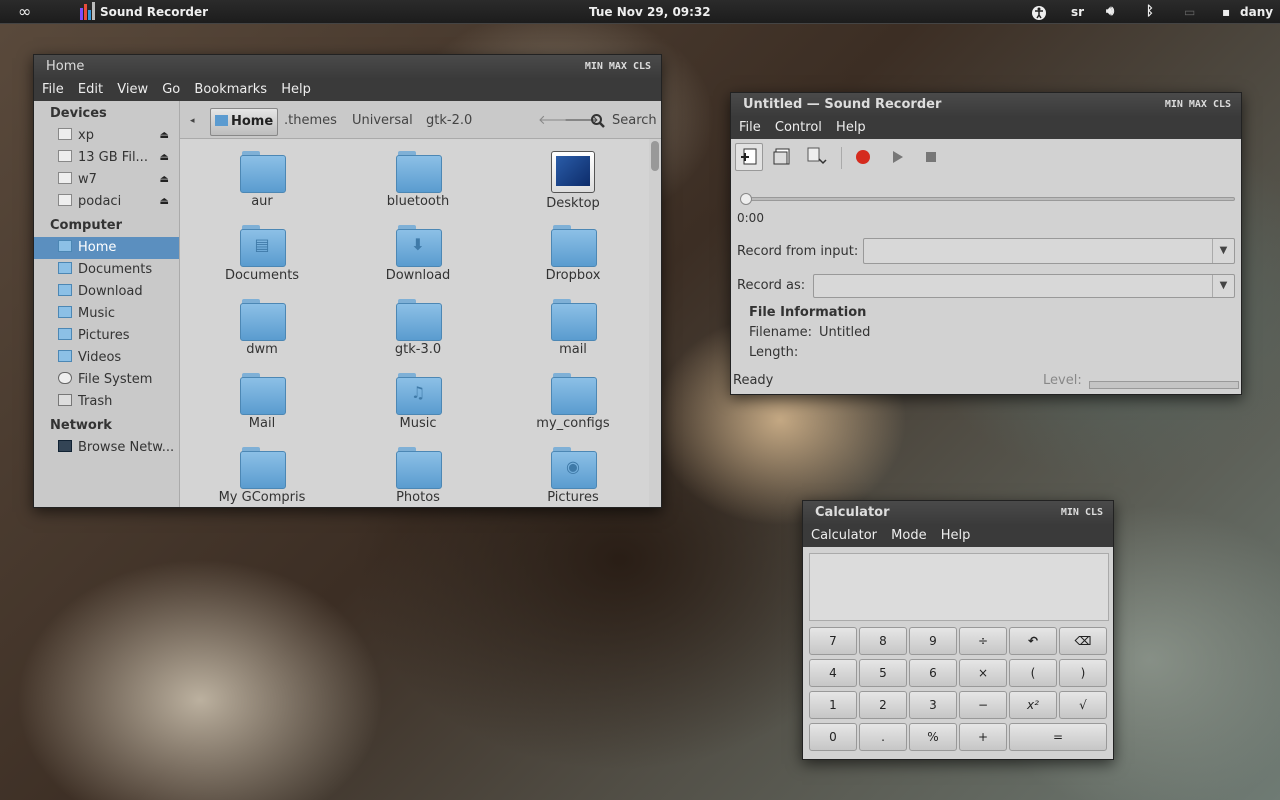 The width and height of the screenshot is (1280, 800). Describe the element at coordinates (573, 254) in the screenshot. I see `file-item-dropbox: Dropbox` at that location.